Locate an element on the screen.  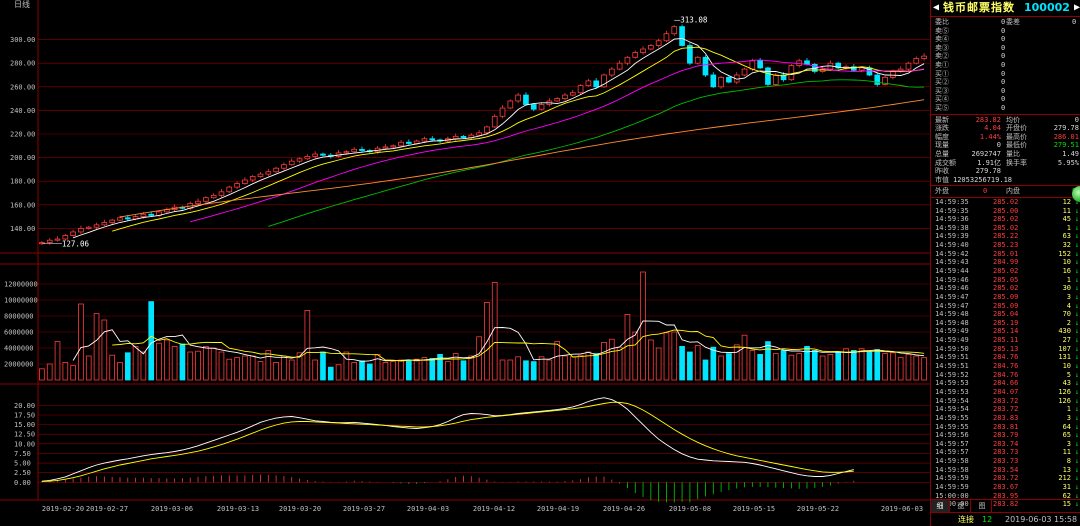
trade-time: 14:59:54 is located at coordinates (952, 400).